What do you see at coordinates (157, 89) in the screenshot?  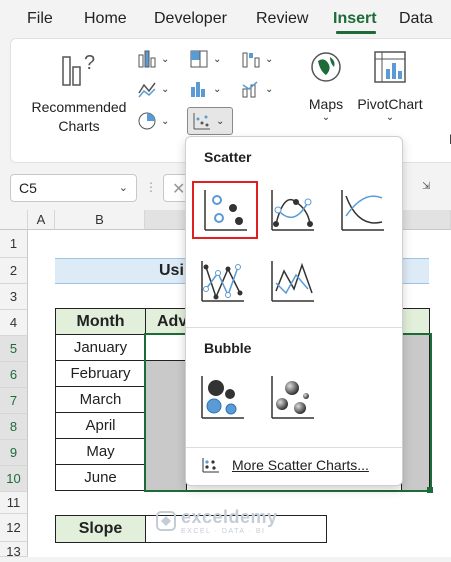 I see `line-chart-button: ⌄` at bounding box center [157, 89].